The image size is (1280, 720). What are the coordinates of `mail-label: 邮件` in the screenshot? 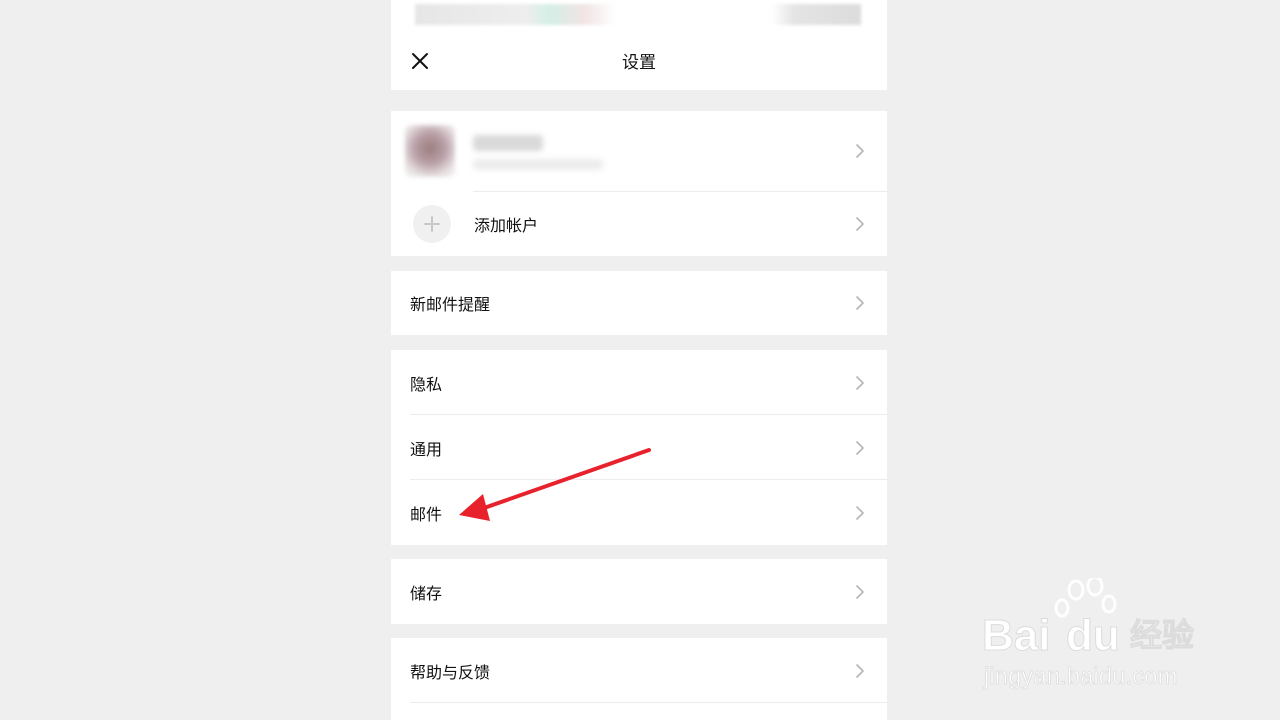 It's located at (426, 514).